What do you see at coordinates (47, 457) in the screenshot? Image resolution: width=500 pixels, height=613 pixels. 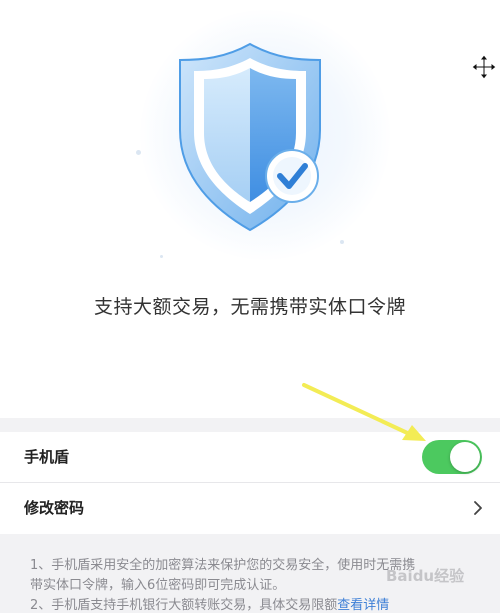 I see `mobile-shield-label: 手机盾` at bounding box center [47, 457].